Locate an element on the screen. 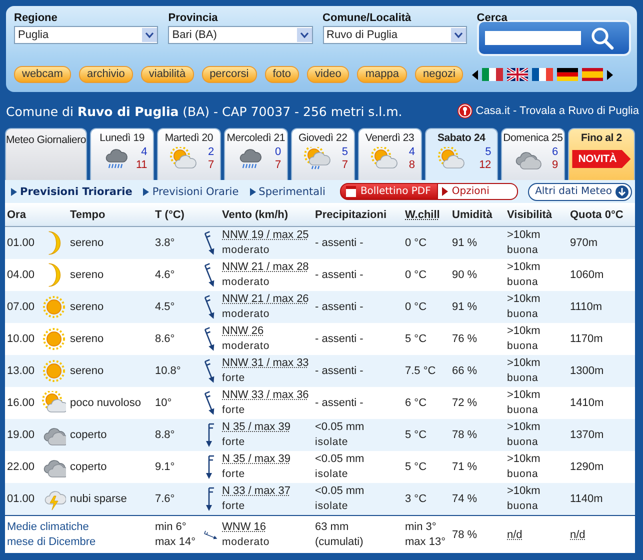 The width and height of the screenshot is (643, 560). max-temperature: max 14° is located at coordinates (175, 542).